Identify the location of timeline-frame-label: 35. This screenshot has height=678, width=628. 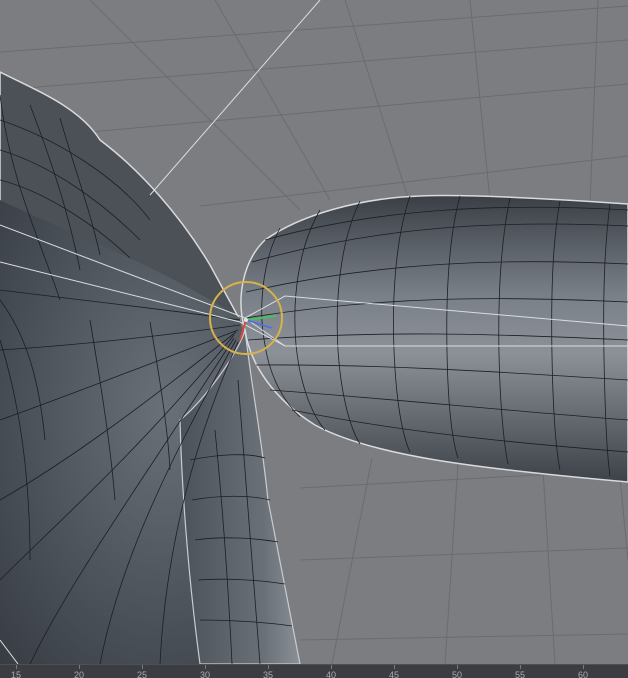
(268, 674).